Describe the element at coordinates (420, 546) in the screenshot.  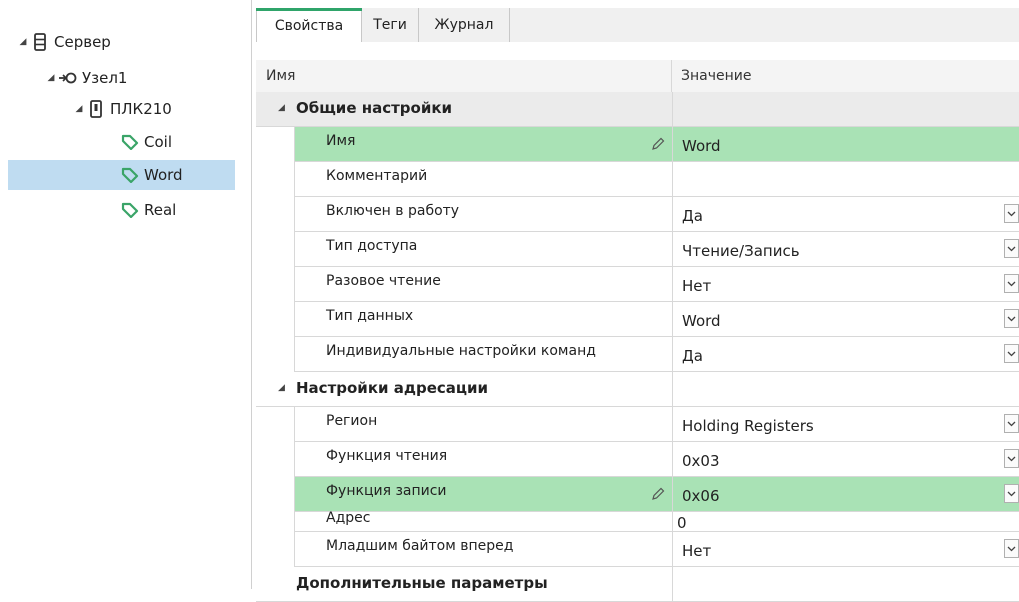
I see `property-name: Младшим байтом вперед` at that location.